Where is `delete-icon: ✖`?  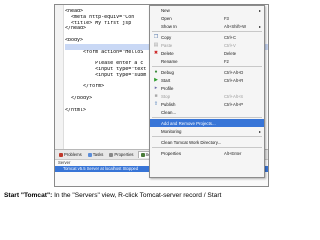 delete-icon: ✖ is located at coordinates (156, 53).